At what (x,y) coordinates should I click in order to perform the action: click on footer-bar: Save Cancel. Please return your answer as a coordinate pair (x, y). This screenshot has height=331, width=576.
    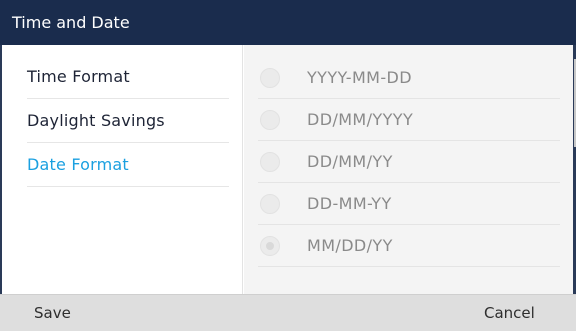
    Looking at the image, I should click on (288, 312).